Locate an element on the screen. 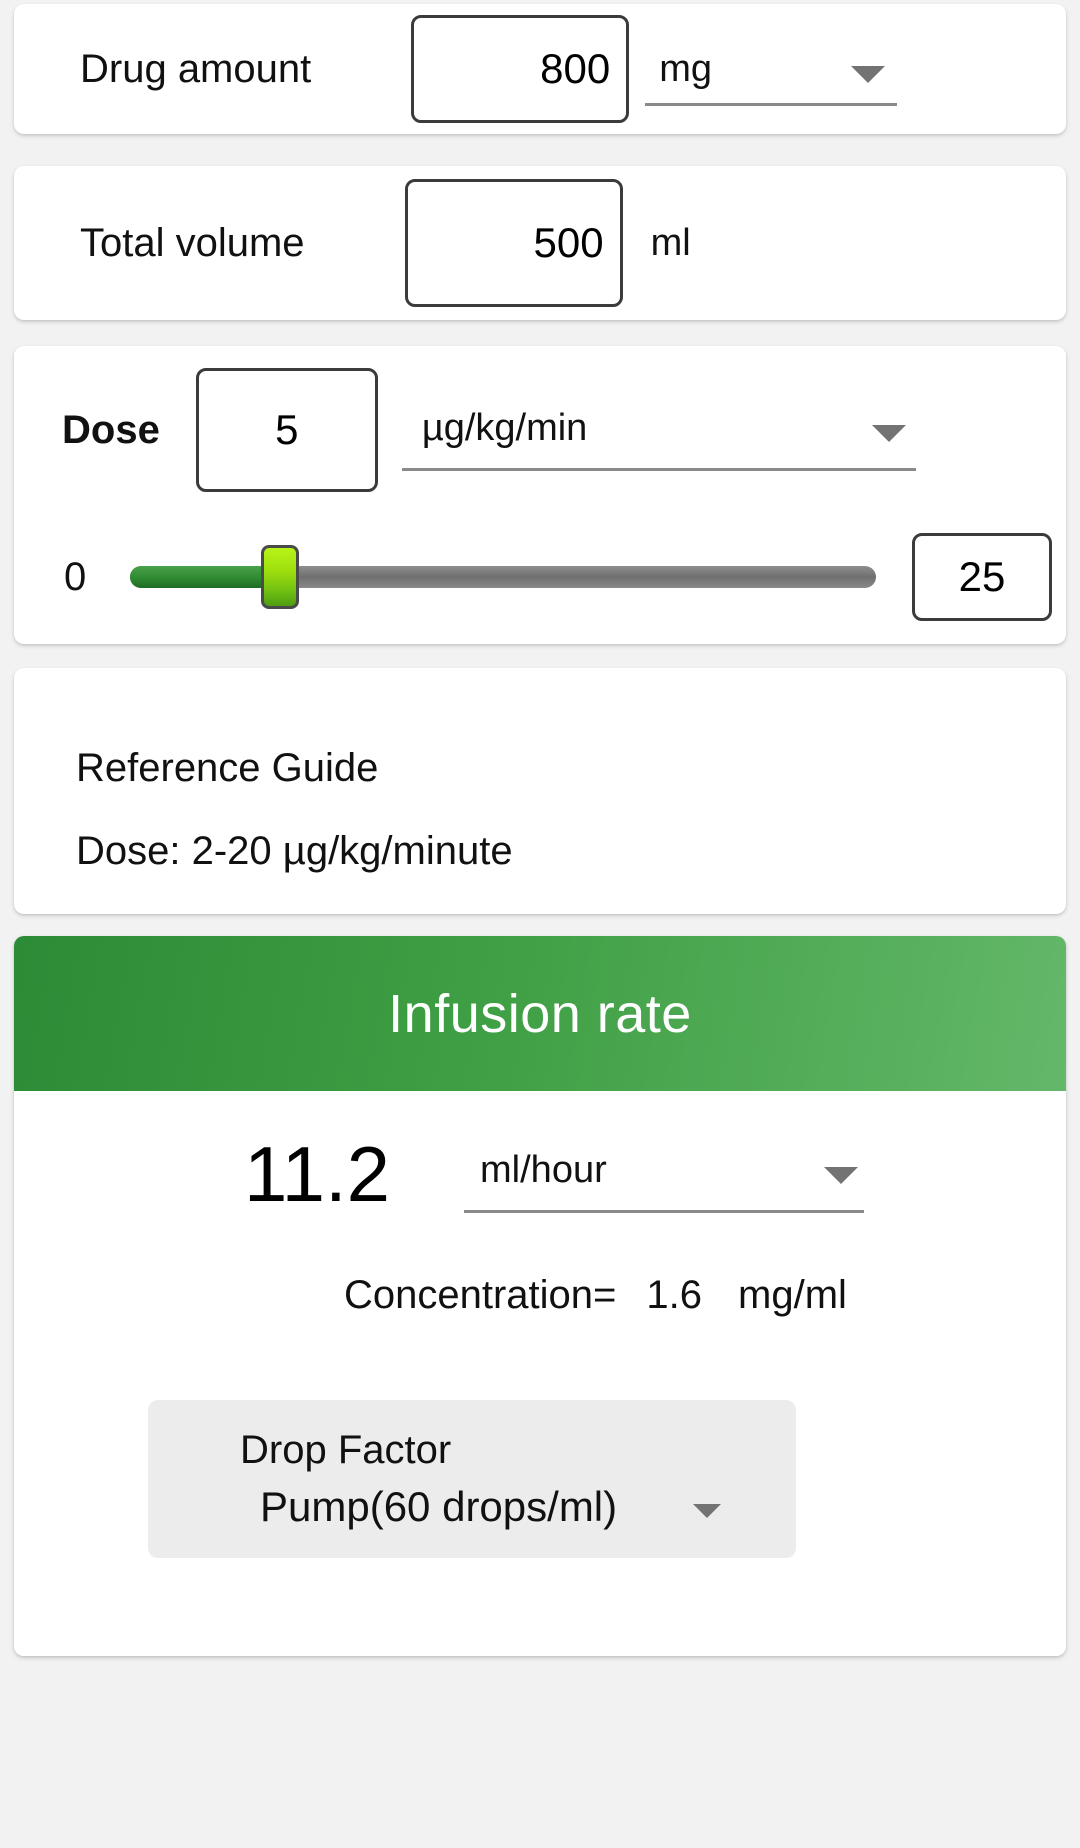 The height and width of the screenshot is (1848, 1080). dose-slider-thumb is located at coordinates (279, 577).